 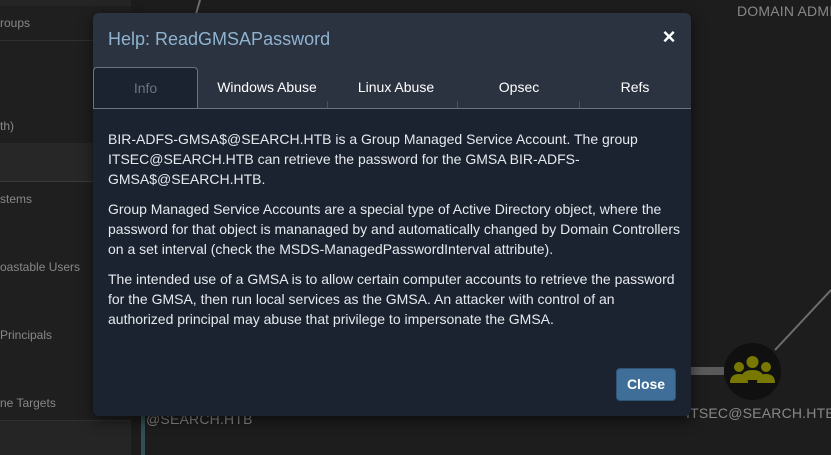 I want to click on close-button: Close, so click(x=646, y=384).